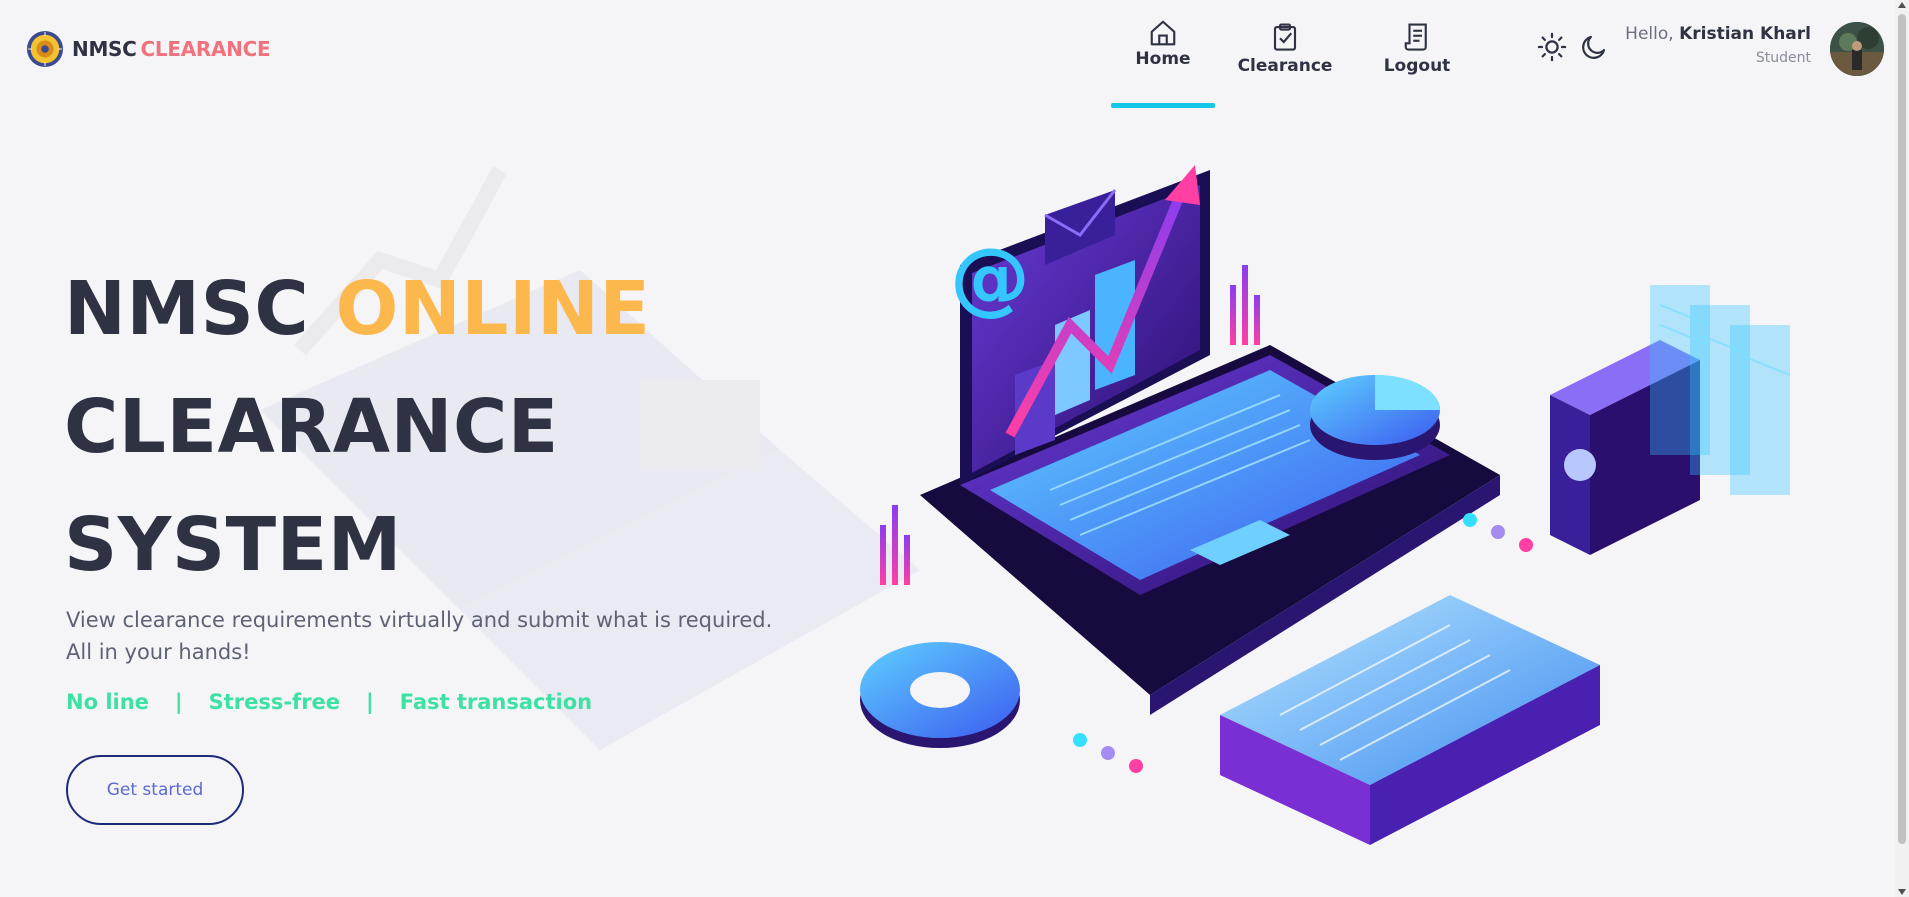 Image resolution: width=1909 pixels, height=897 pixels. I want to click on tag-no-line: No line, so click(107, 702).